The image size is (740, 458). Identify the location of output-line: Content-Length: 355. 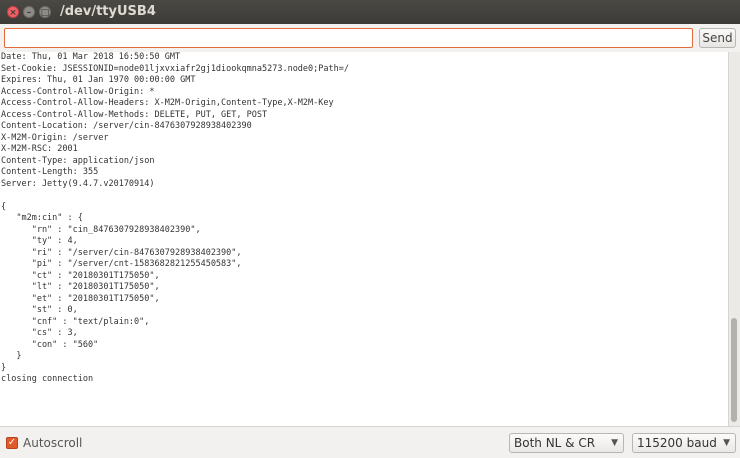
(50, 172).